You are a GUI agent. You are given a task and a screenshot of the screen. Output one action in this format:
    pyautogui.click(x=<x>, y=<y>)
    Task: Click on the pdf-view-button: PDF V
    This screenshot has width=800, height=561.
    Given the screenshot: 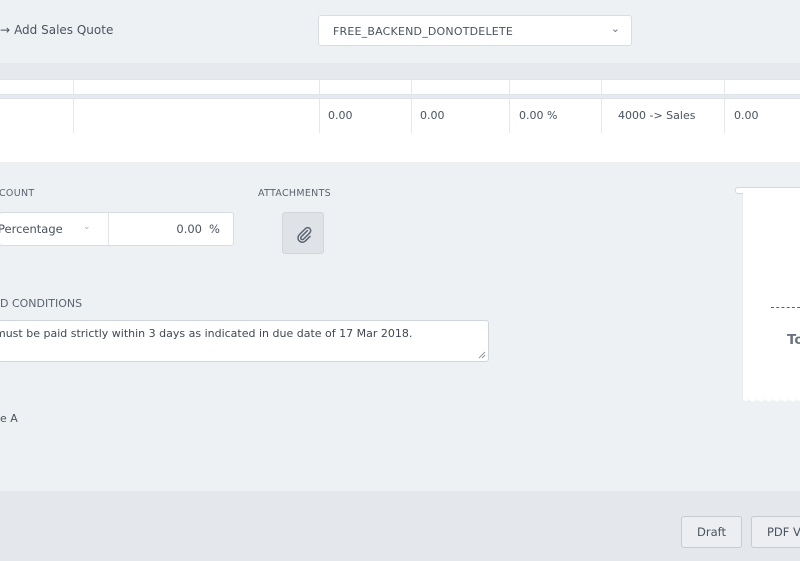 What is the action you would take?
    pyautogui.click(x=775, y=532)
    